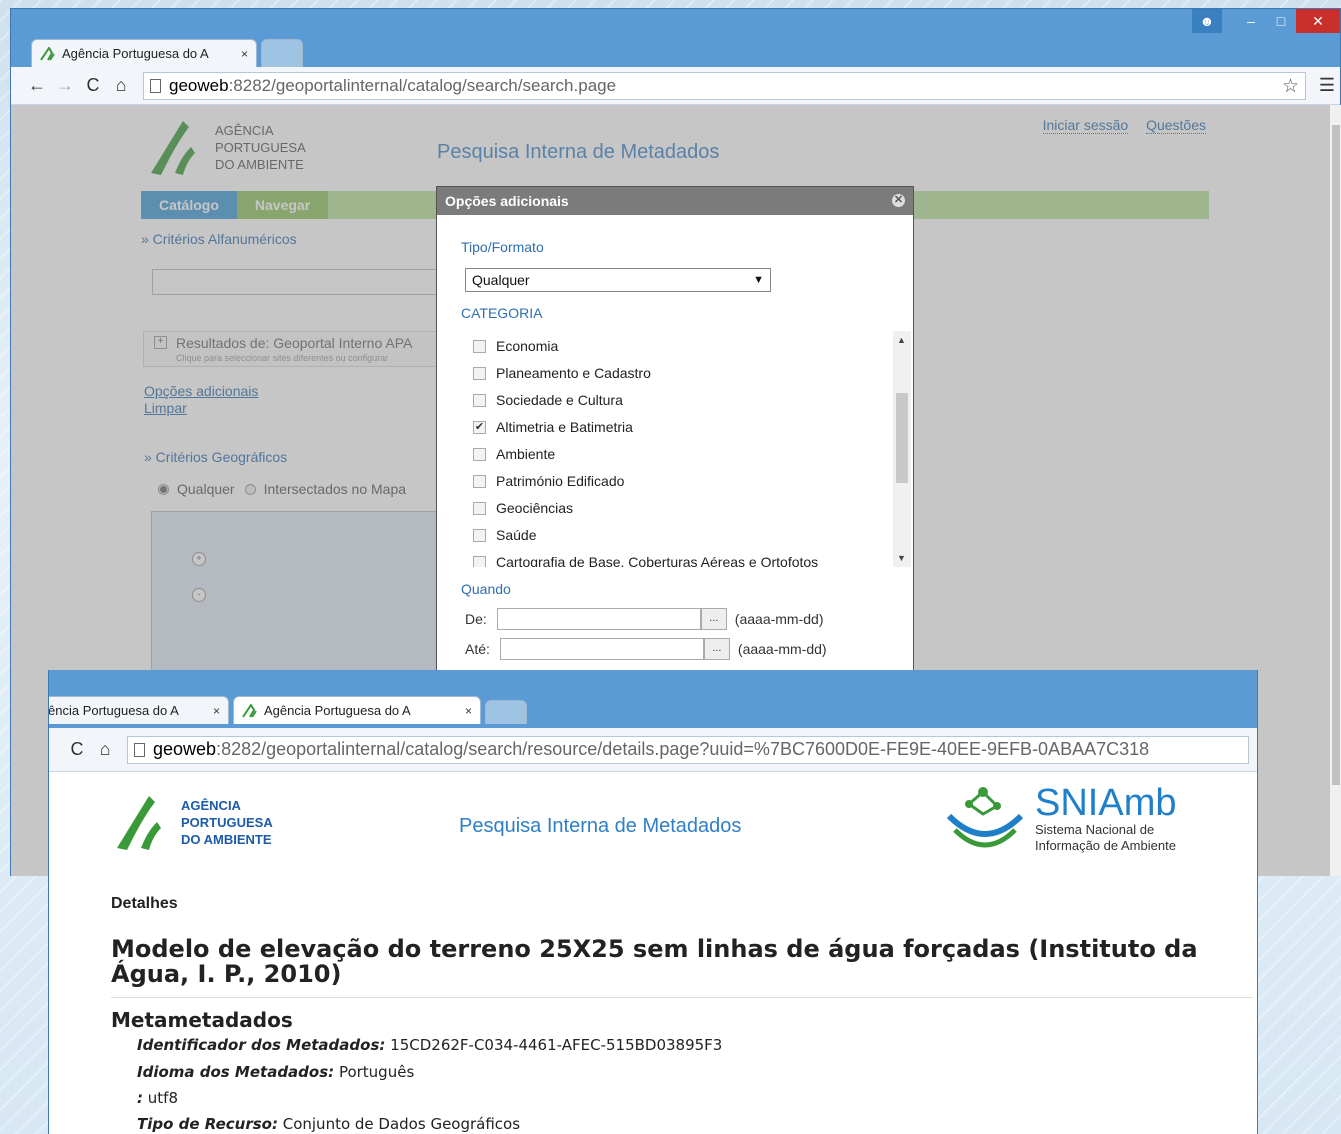 This screenshot has height=1134, width=1341. Describe the element at coordinates (548, 400) in the screenshot. I see `category-item: Sociedade e Cultura` at that location.